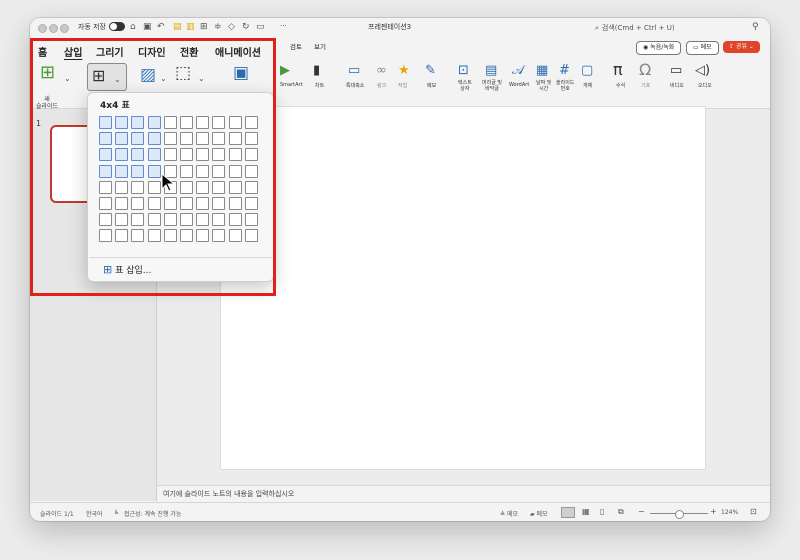 The width and height of the screenshot is (800, 560). I want to click on profile-icon: ⚲, so click(755, 27).